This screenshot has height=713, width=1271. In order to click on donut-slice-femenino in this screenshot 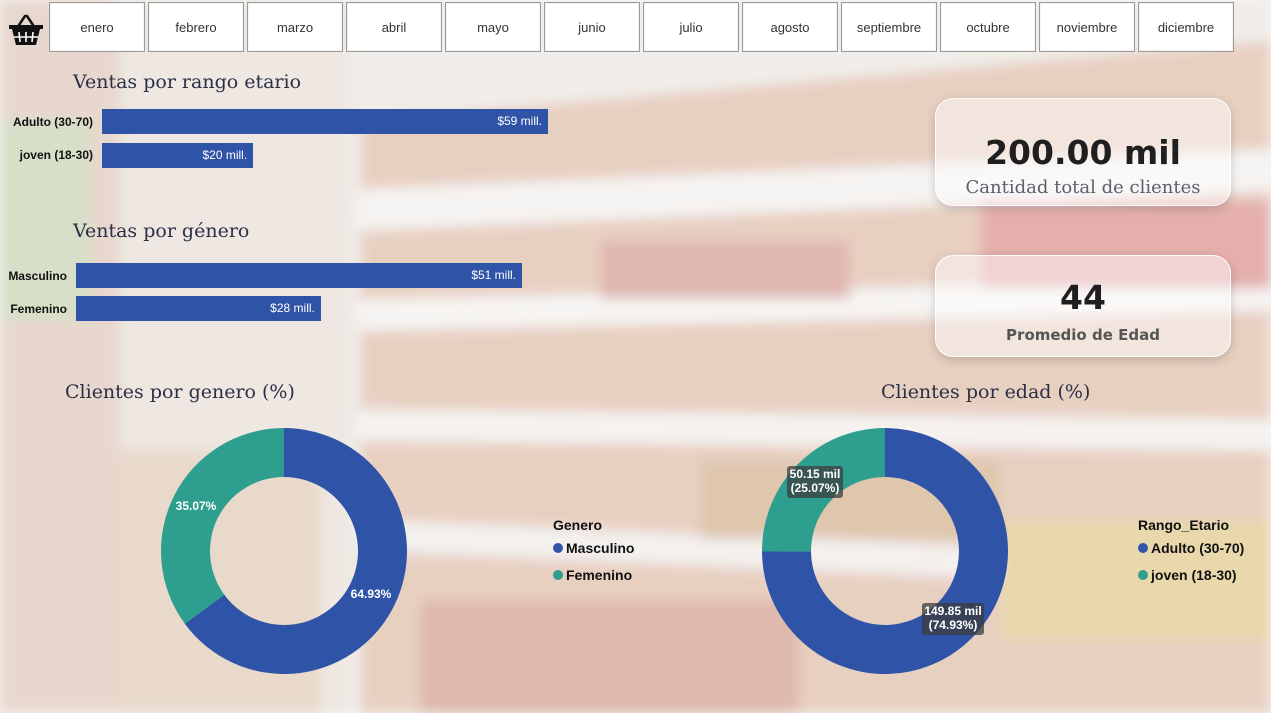, I will do `click(222, 526)`.